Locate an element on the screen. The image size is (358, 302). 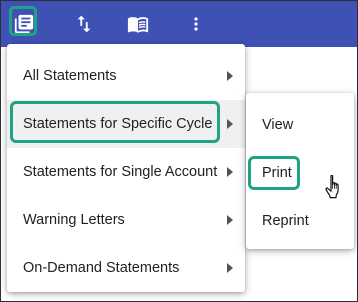
book-button is located at coordinates (138, 24).